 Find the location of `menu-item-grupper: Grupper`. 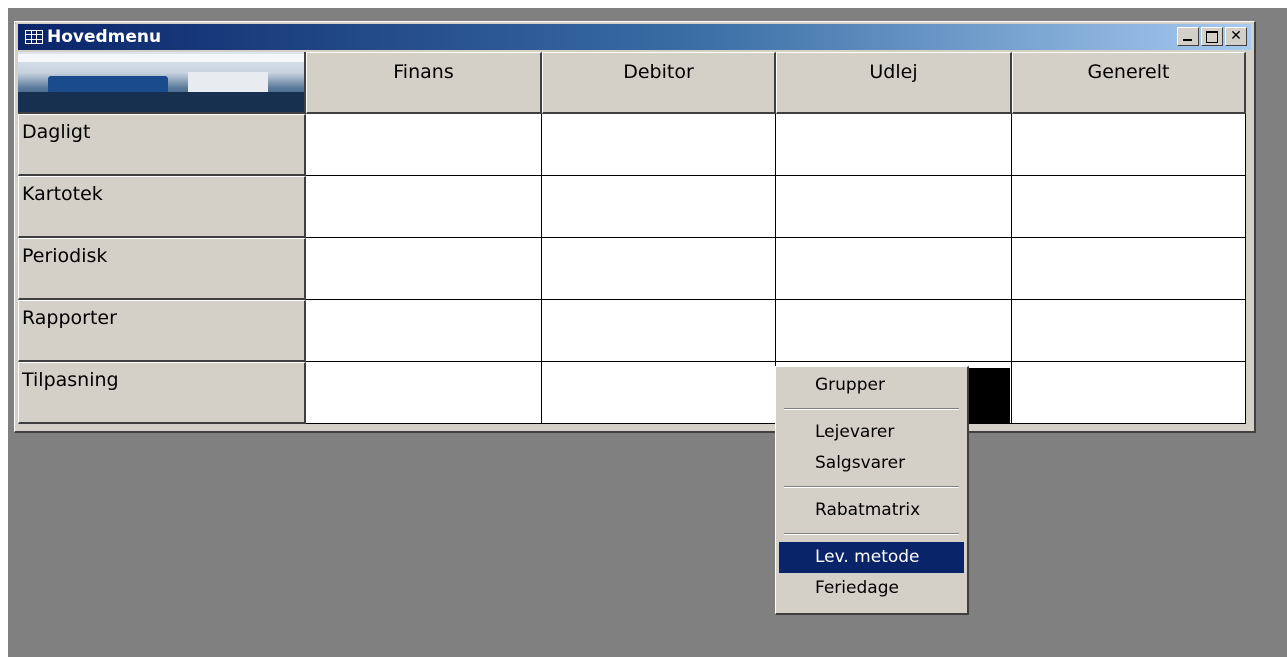

menu-item-grupper: Grupper is located at coordinates (871, 385).